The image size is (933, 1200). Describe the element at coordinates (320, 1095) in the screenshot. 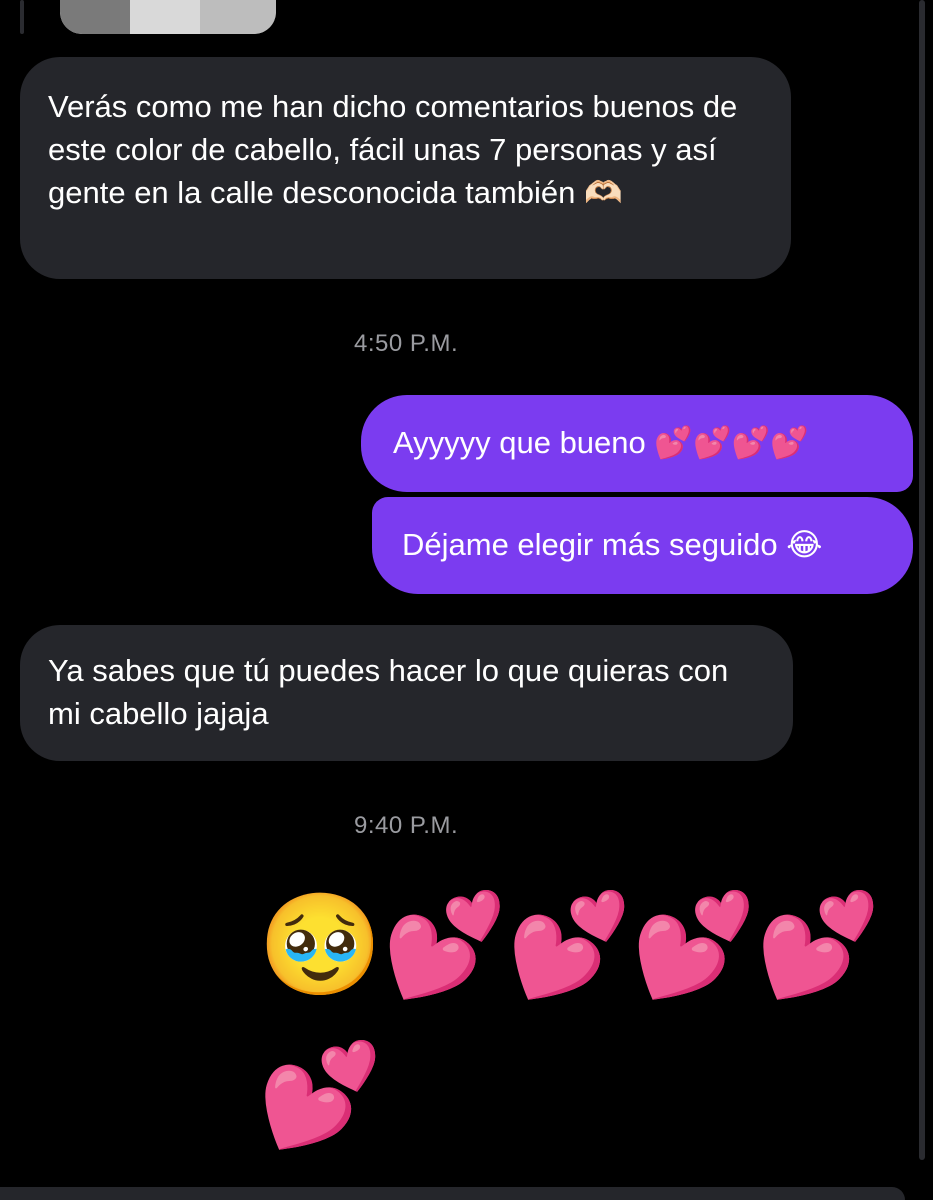

I see `emoji-message-row: 💕` at that location.